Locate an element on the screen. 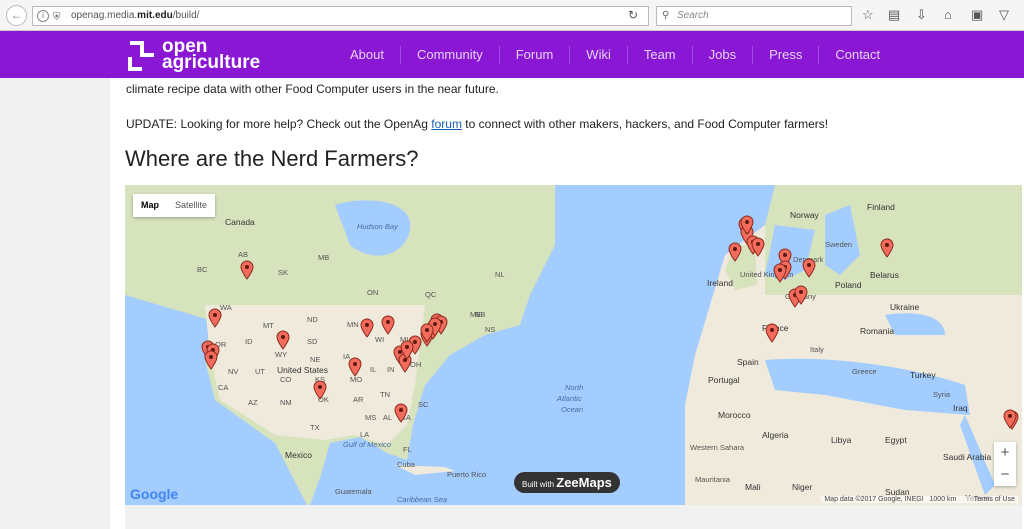 Image resolution: width=1024 pixels, height=529 pixels. extension-icon: ▣ is located at coordinates (977, 15).